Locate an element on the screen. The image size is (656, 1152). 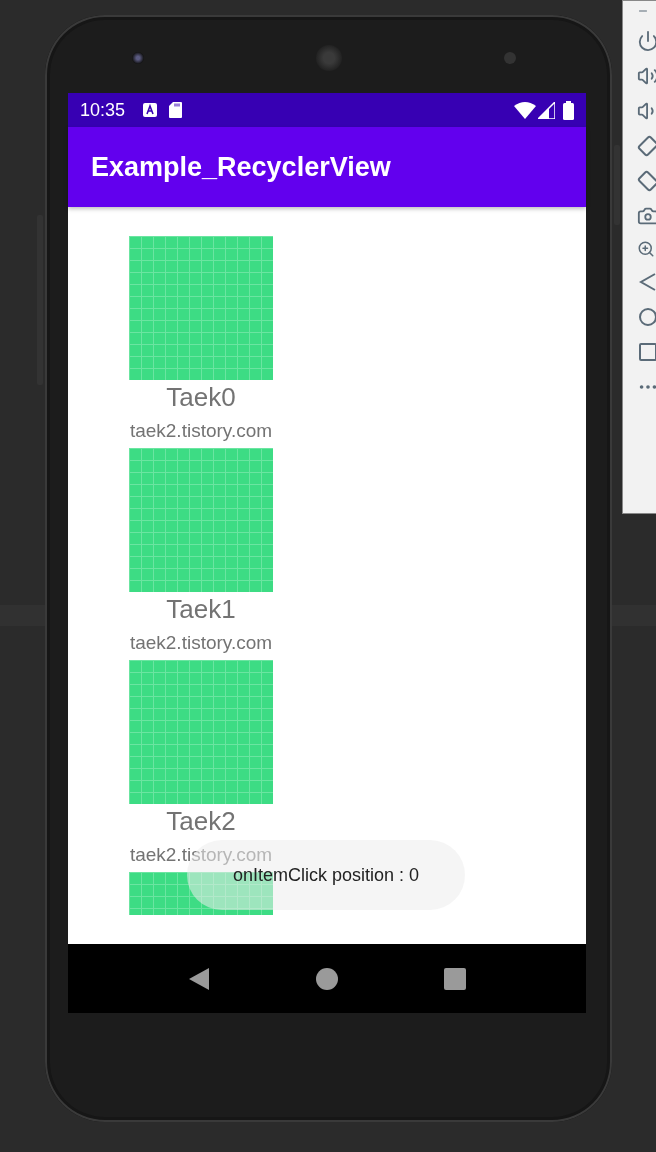
rotate-right-icon is located at coordinates (646, 181).